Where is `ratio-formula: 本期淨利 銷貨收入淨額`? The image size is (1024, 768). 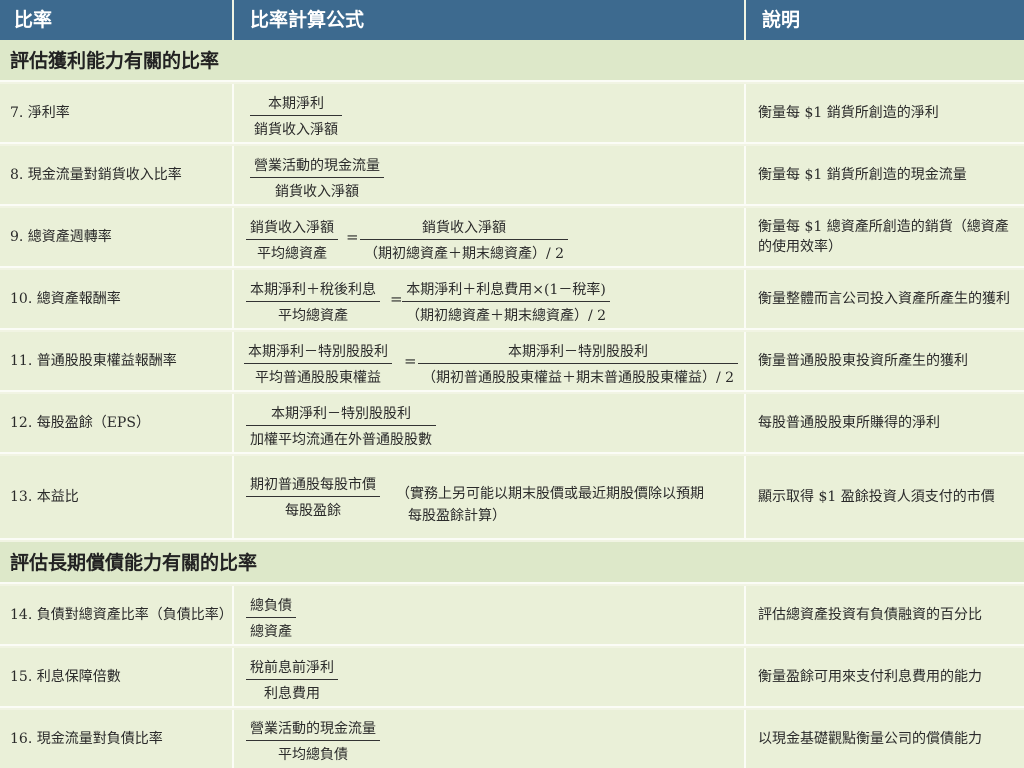
ratio-formula: 本期淨利 銷貨收入淨額 is located at coordinates (491, 113).